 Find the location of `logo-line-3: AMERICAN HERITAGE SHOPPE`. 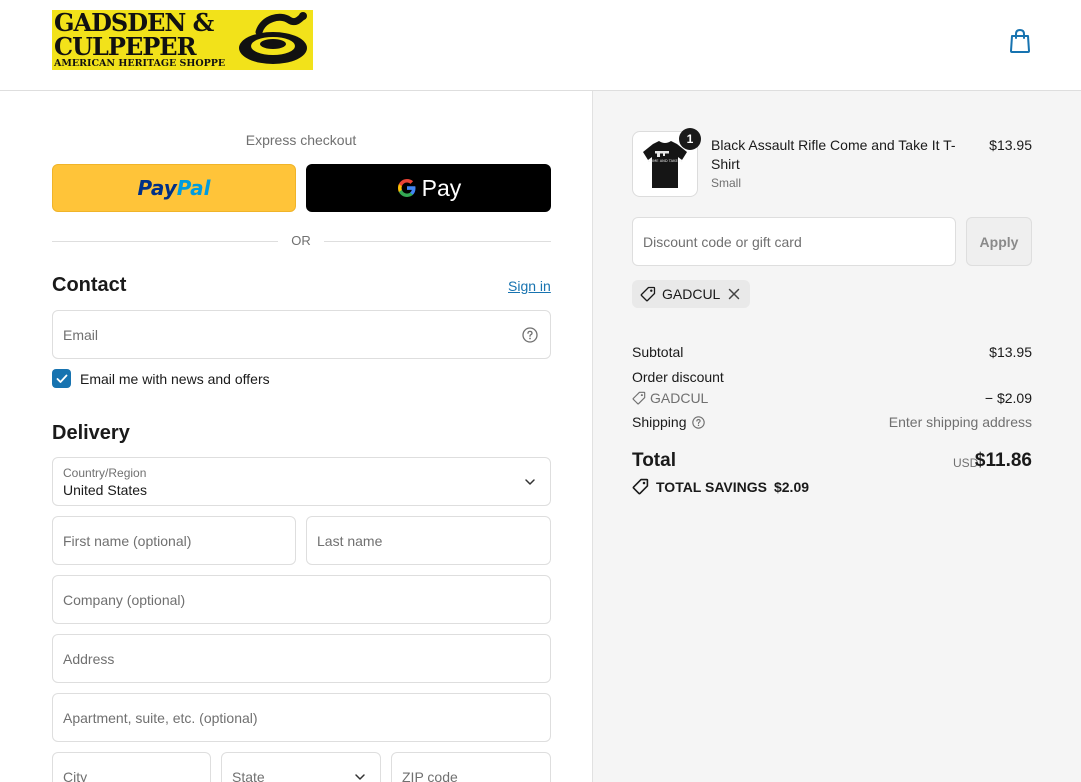

logo-line-3: AMERICAN HERITAGE SHOPPE is located at coordinates (140, 63).